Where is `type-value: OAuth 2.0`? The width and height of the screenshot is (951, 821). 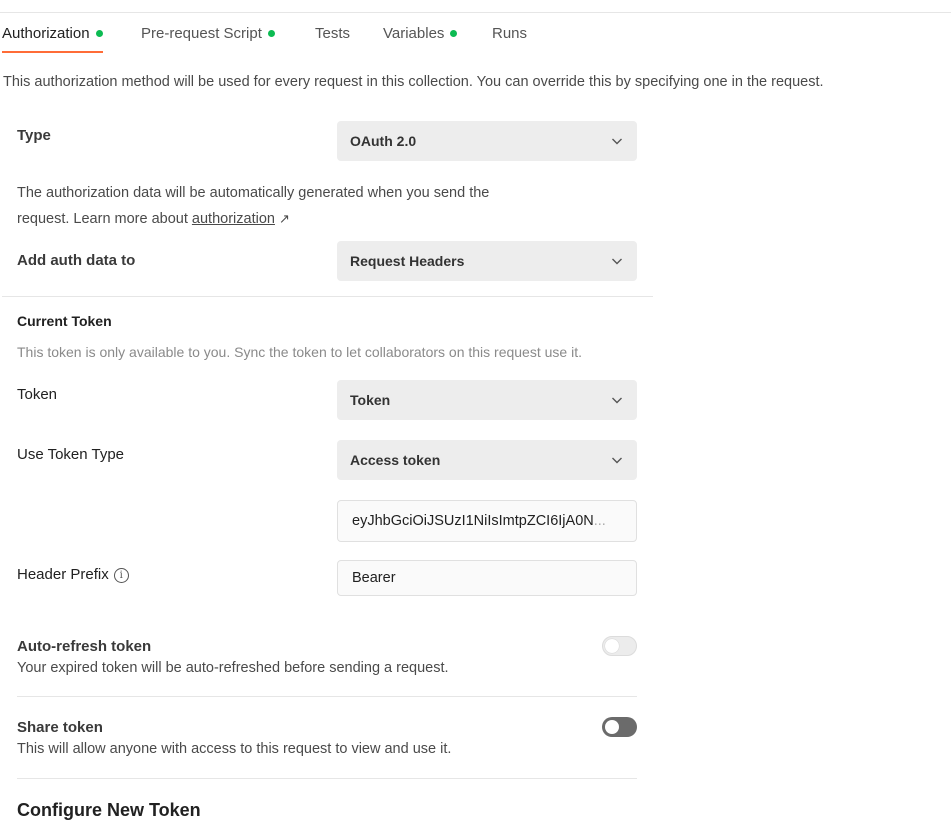
type-value: OAuth 2.0 is located at coordinates (383, 141).